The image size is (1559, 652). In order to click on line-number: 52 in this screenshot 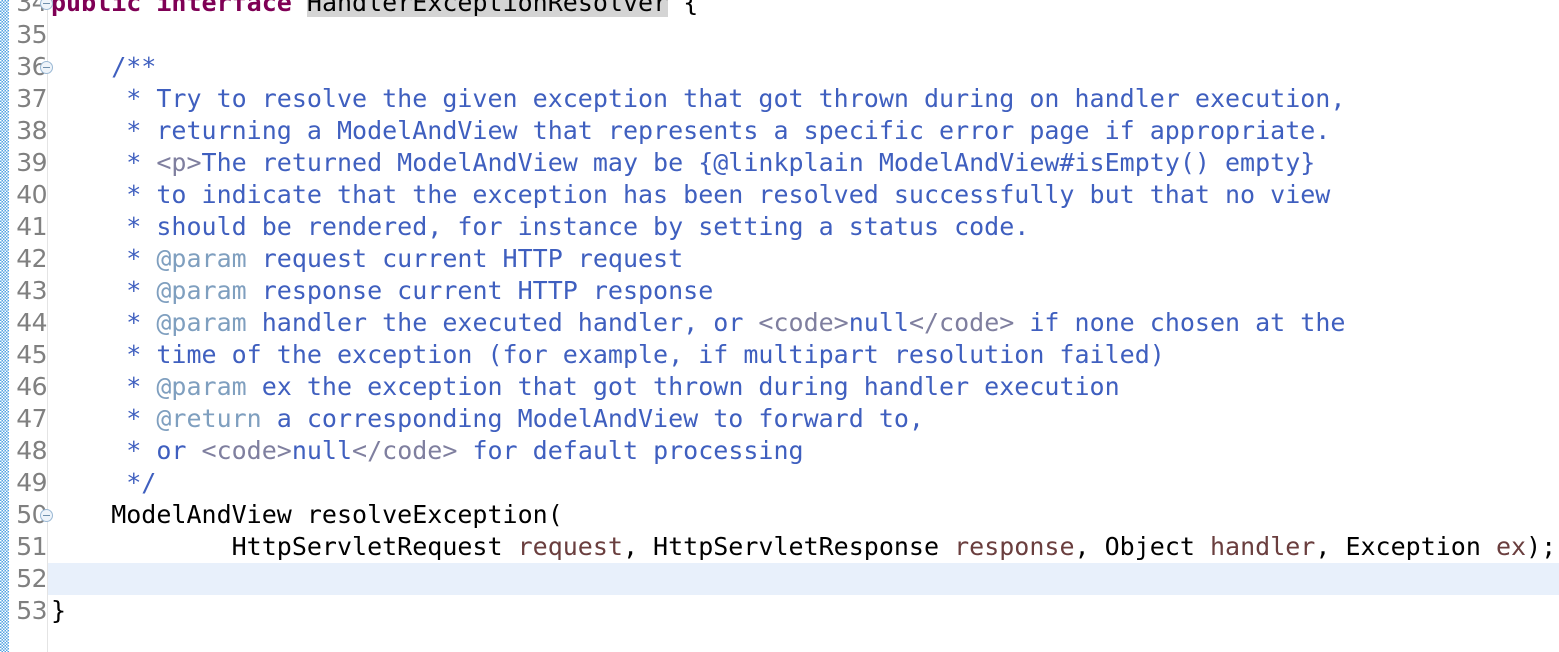, I will do `click(28, 579)`.